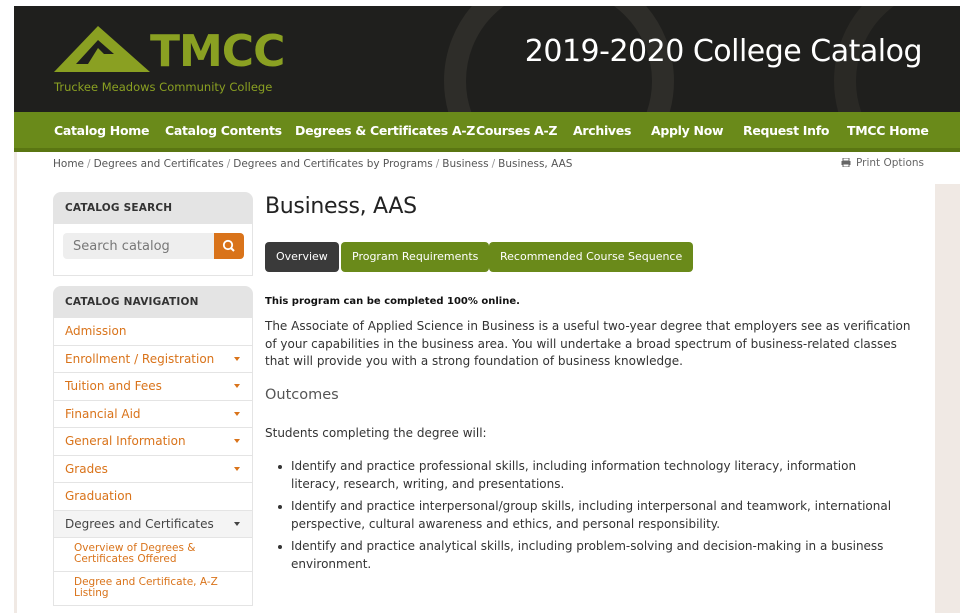 This screenshot has width=965, height=613. I want to click on site-title: 2019-2020 College Catalog, so click(723, 51).